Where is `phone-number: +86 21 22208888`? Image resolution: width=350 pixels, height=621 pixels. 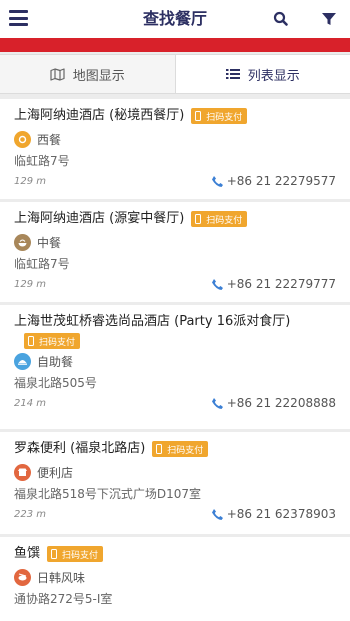
phone-number: +86 21 22208888 is located at coordinates (281, 403).